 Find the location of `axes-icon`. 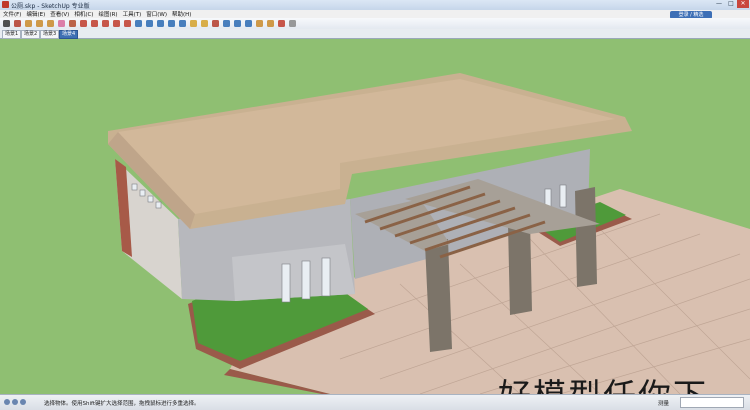

axes-icon is located at coordinates (215, 23).